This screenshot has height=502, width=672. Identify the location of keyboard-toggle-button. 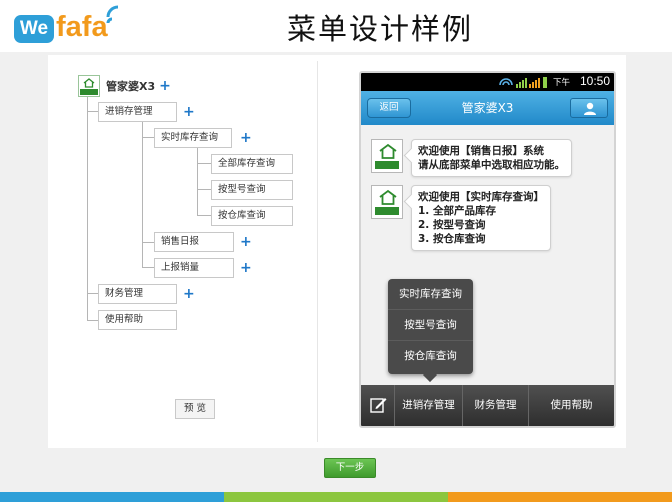
(378, 405).